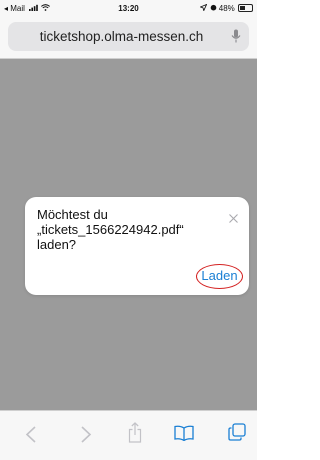  I want to click on dialog-filename: „tickets_1566224942.pdf“, so click(110, 229).